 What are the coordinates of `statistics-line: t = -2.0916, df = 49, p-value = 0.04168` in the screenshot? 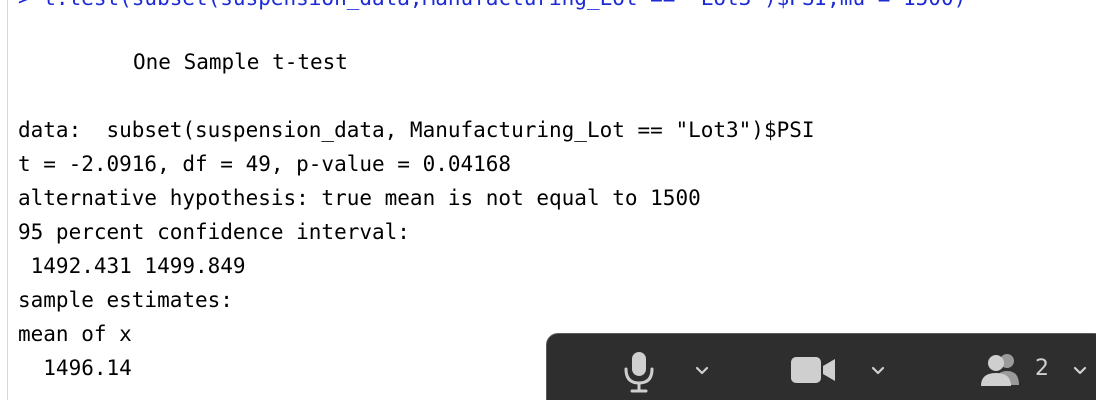 It's located at (265, 164).